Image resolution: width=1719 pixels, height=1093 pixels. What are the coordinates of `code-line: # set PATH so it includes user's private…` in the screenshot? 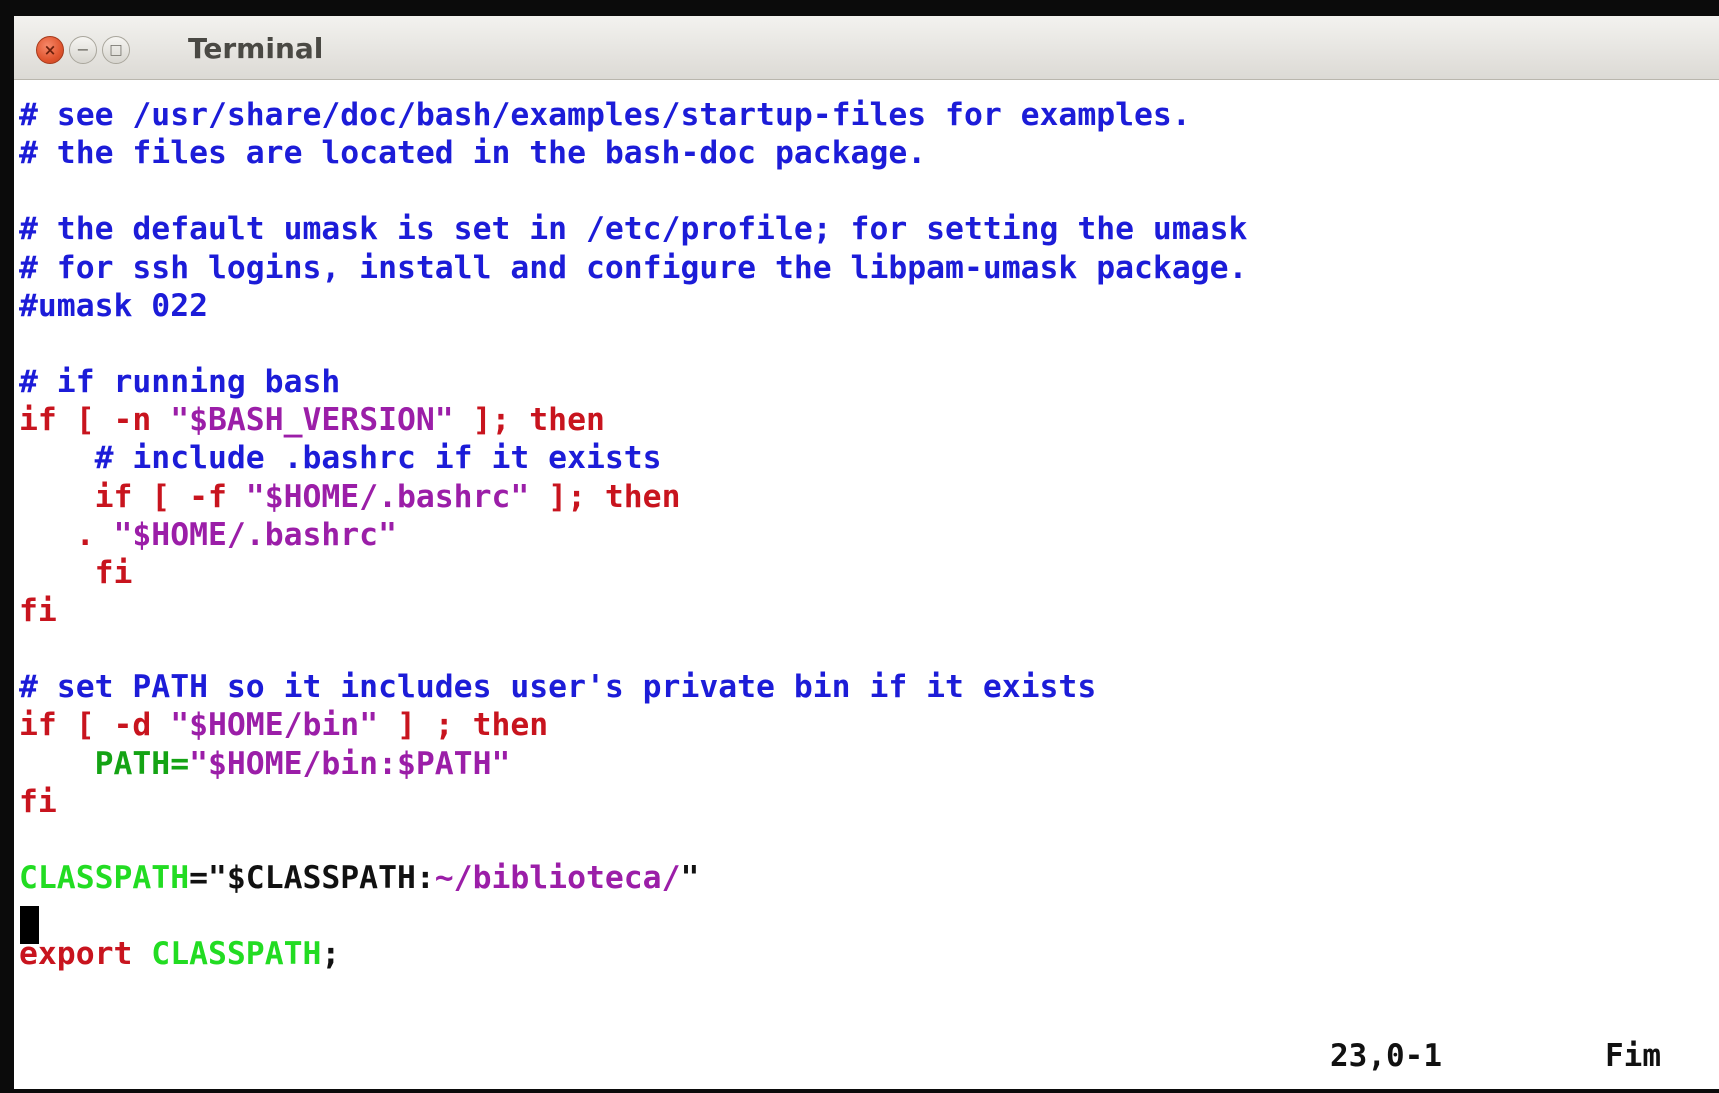 It's located at (557, 687).